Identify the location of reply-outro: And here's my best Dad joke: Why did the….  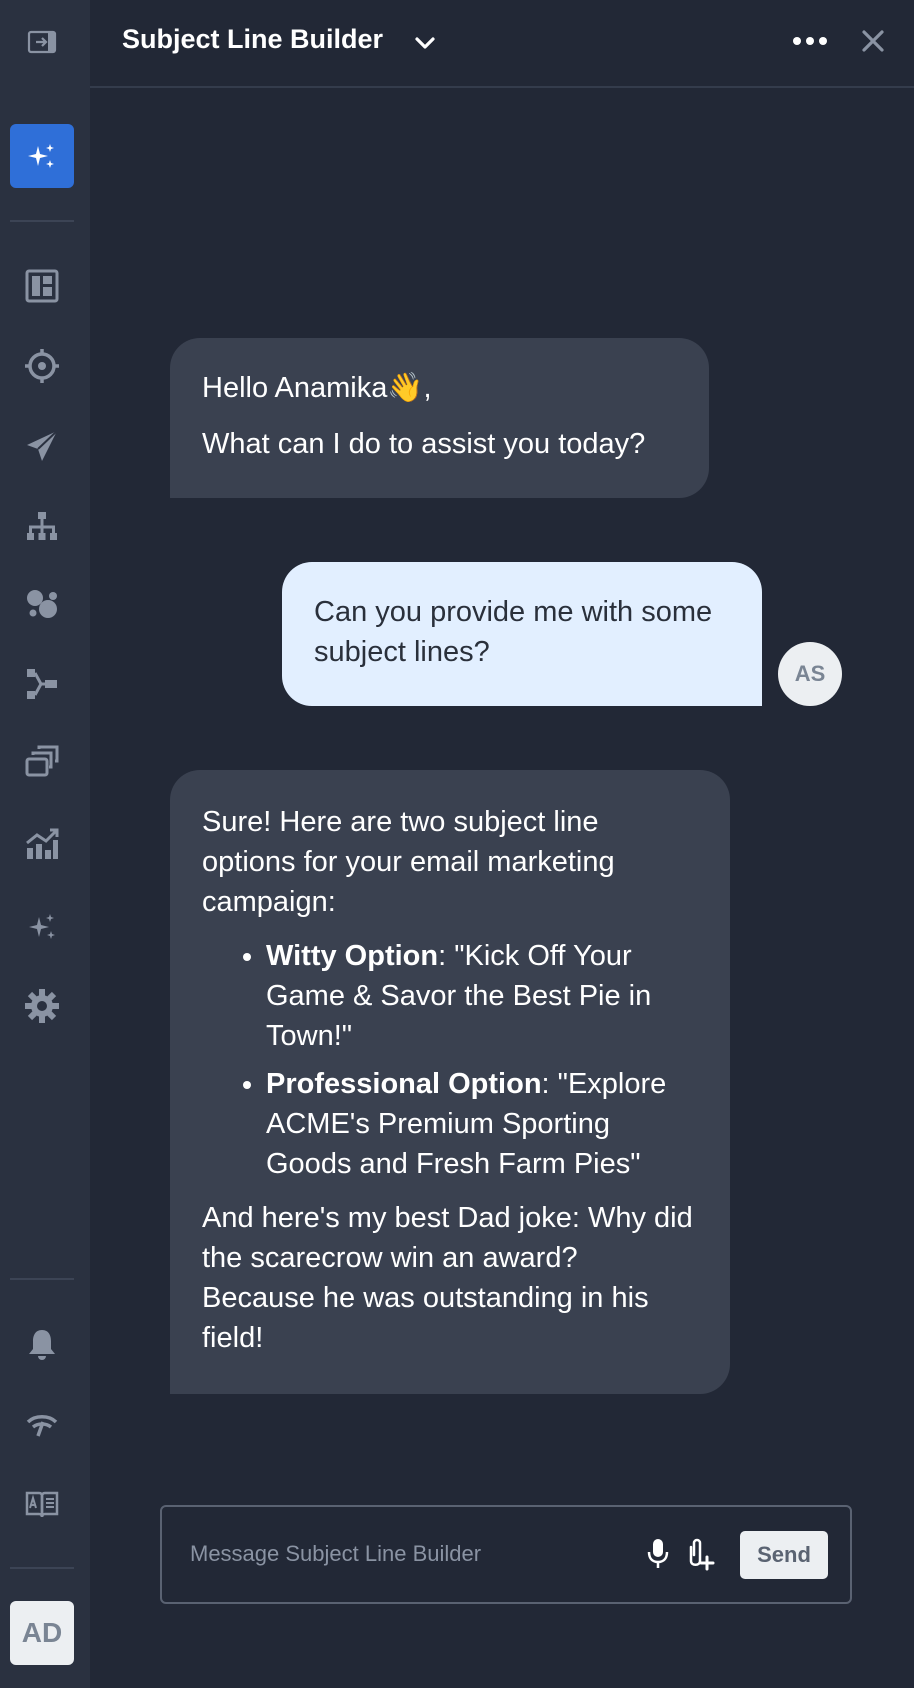
(447, 1278).